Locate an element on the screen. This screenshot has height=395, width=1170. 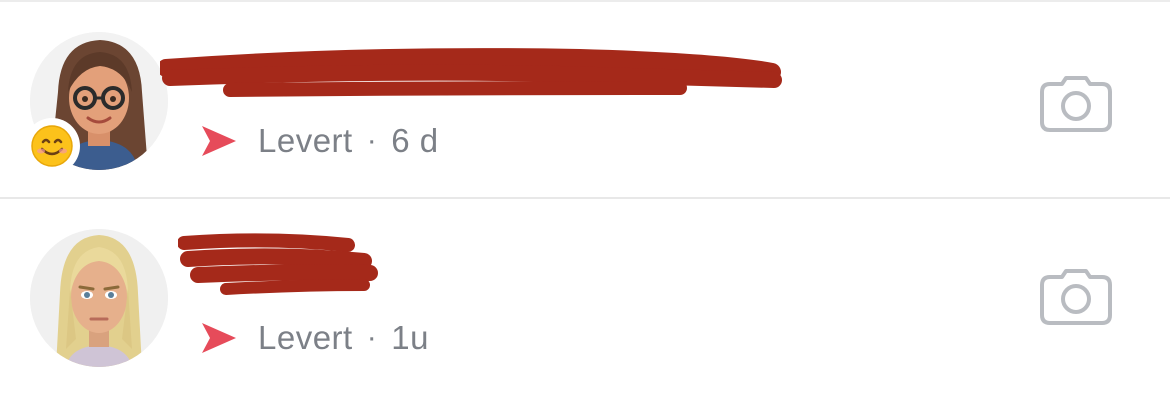
bitmoji-avatar-icon is located at coordinates (99, 298).